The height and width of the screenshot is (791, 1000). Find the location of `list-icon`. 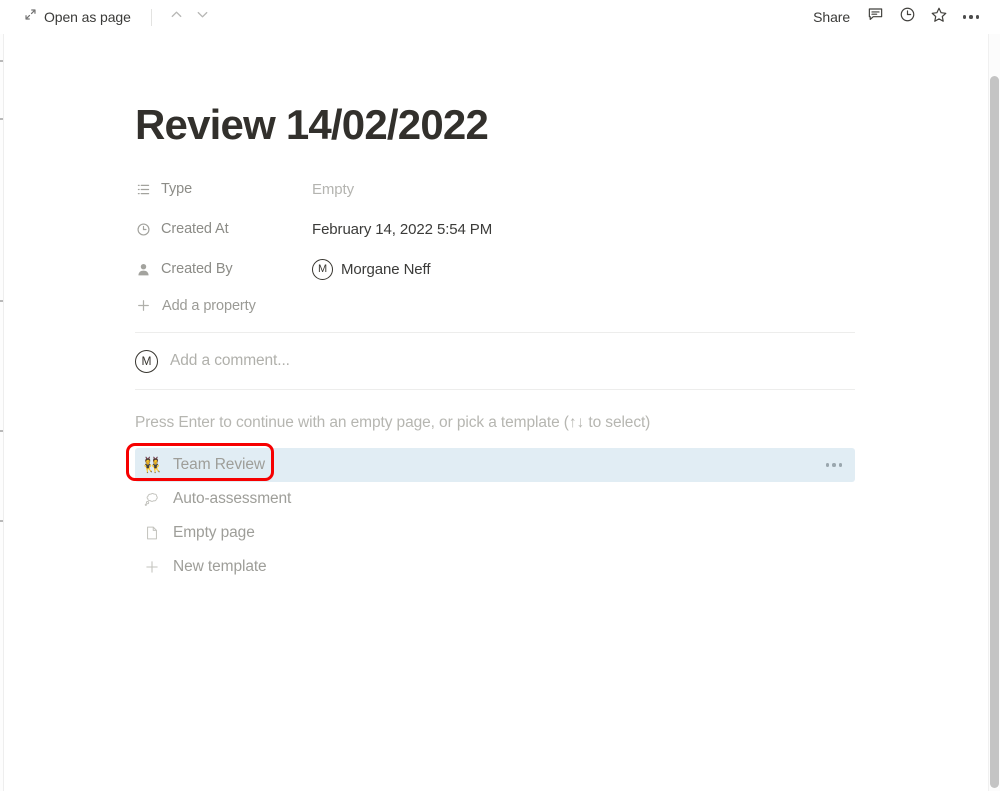

list-icon is located at coordinates (143, 189).